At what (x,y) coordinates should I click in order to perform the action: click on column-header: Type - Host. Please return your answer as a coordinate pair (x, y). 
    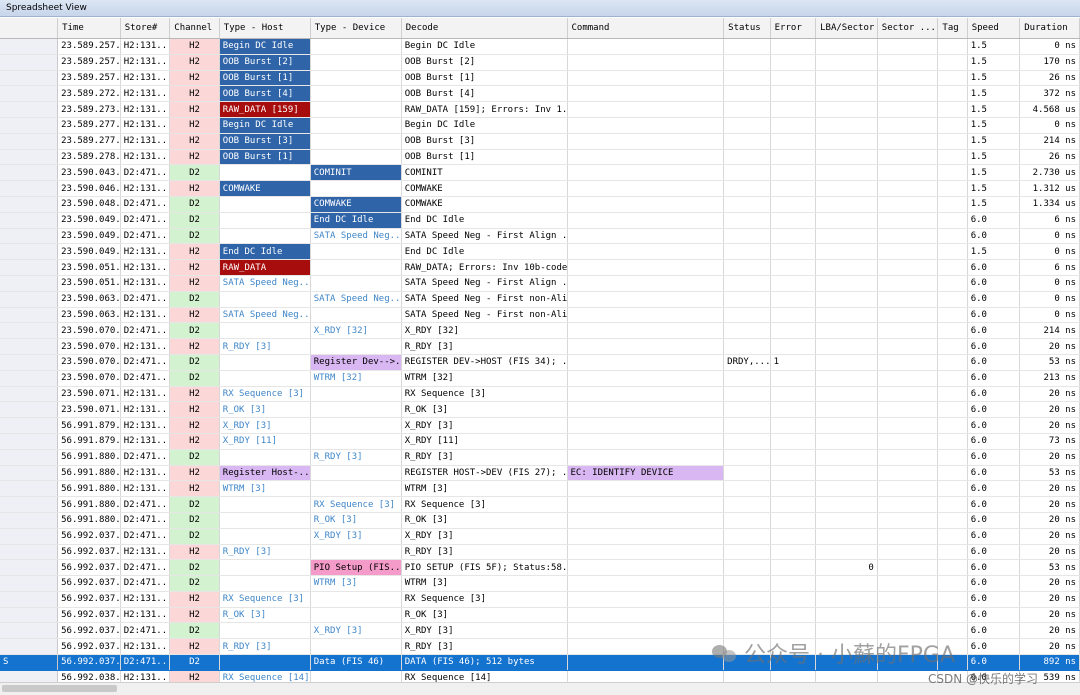
    Looking at the image, I should click on (265, 28).